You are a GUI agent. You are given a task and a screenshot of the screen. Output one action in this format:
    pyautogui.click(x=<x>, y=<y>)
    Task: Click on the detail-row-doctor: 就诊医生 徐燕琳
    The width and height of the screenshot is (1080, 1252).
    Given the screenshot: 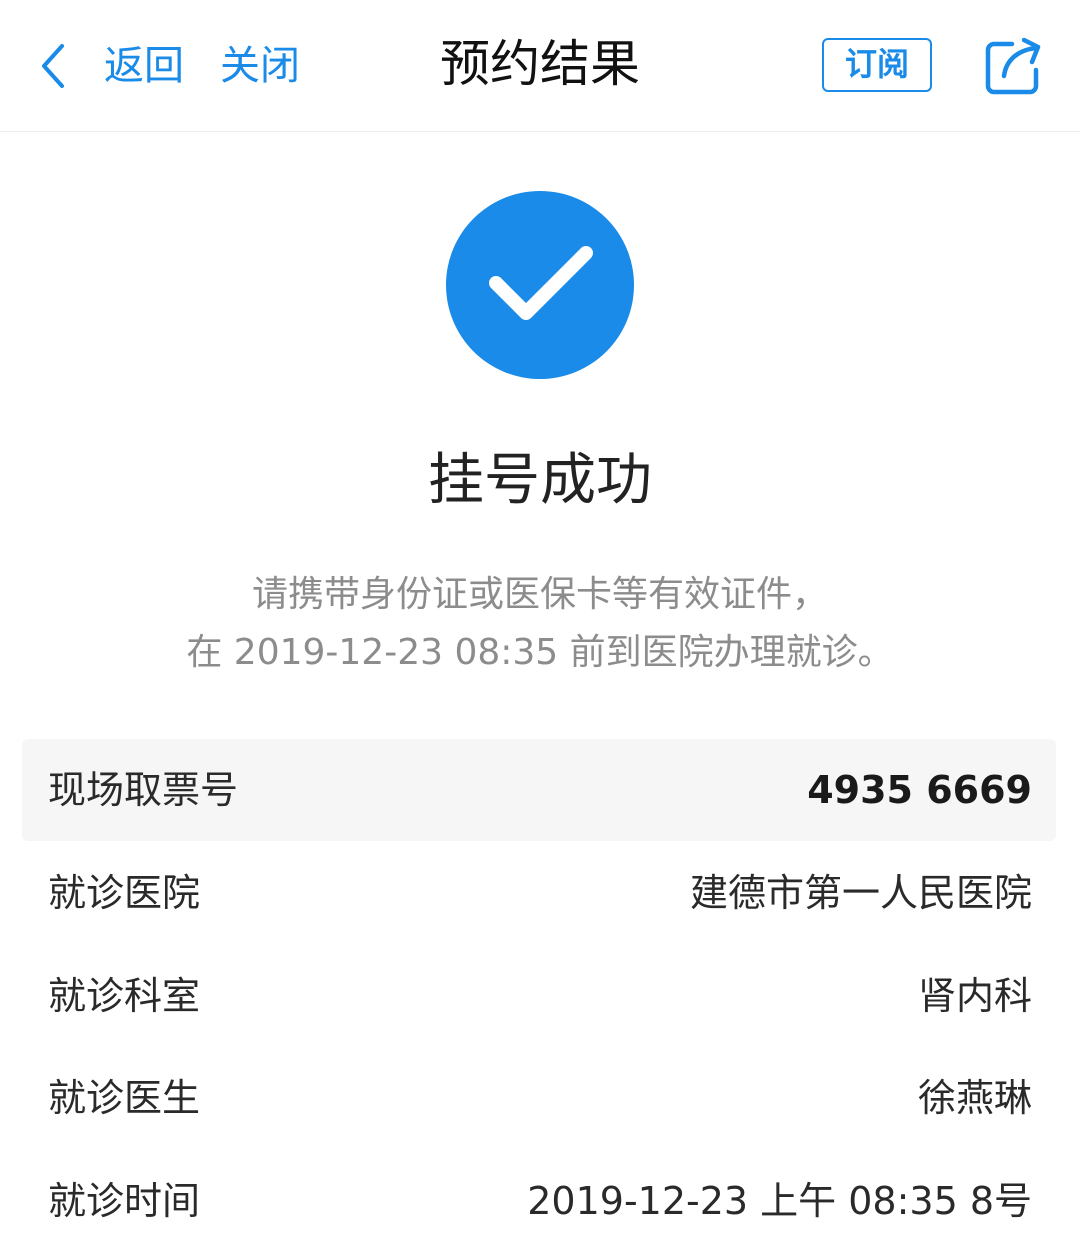 What is the action you would take?
    pyautogui.click(x=539, y=1098)
    